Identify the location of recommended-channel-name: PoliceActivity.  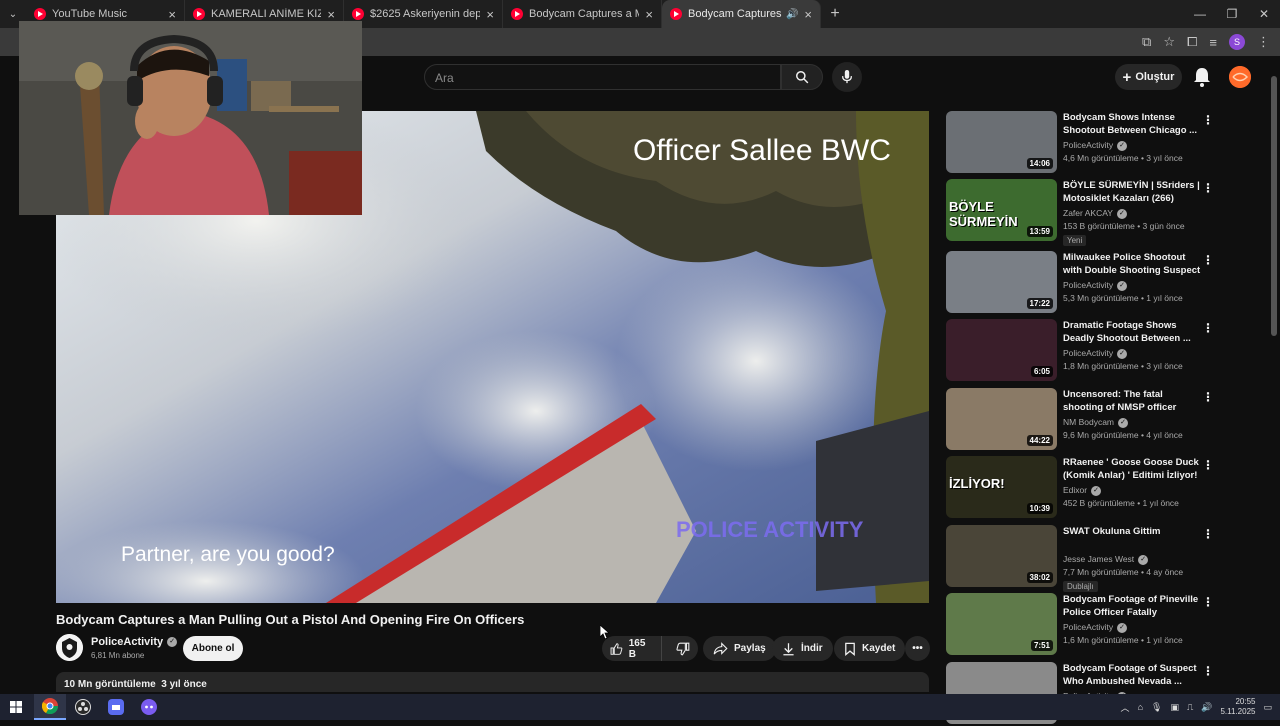
(1088, 145).